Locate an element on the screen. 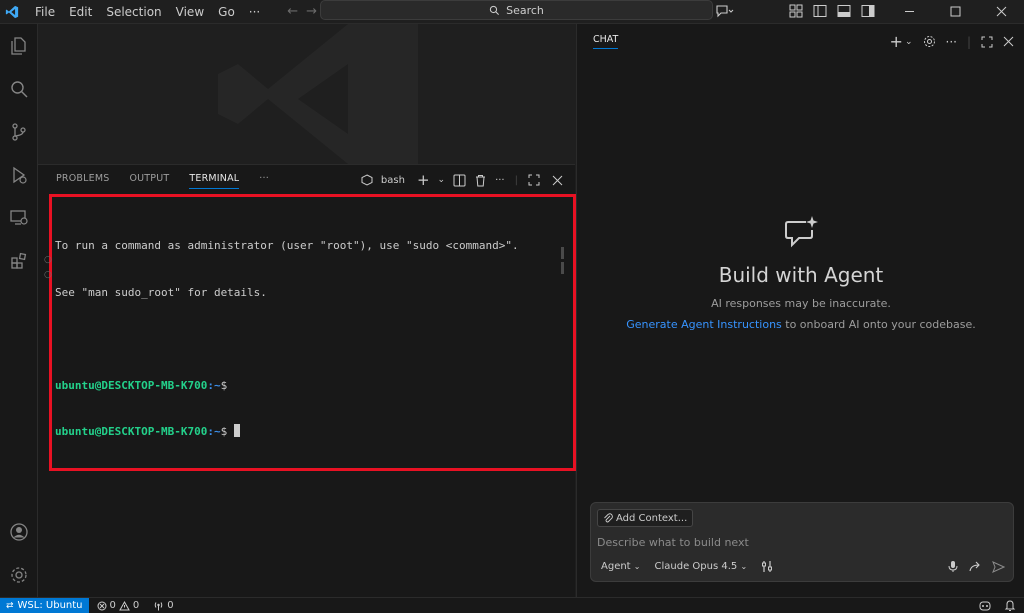 This screenshot has height=613, width=1024. panel-more-icon: ··· is located at coordinates (500, 180).